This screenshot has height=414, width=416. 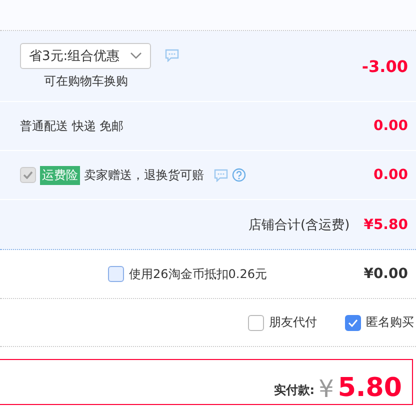 What do you see at coordinates (144, 175) in the screenshot?
I see `insurance-text: 卖家赠送，退换货可赔` at bounding box center [144, 175].